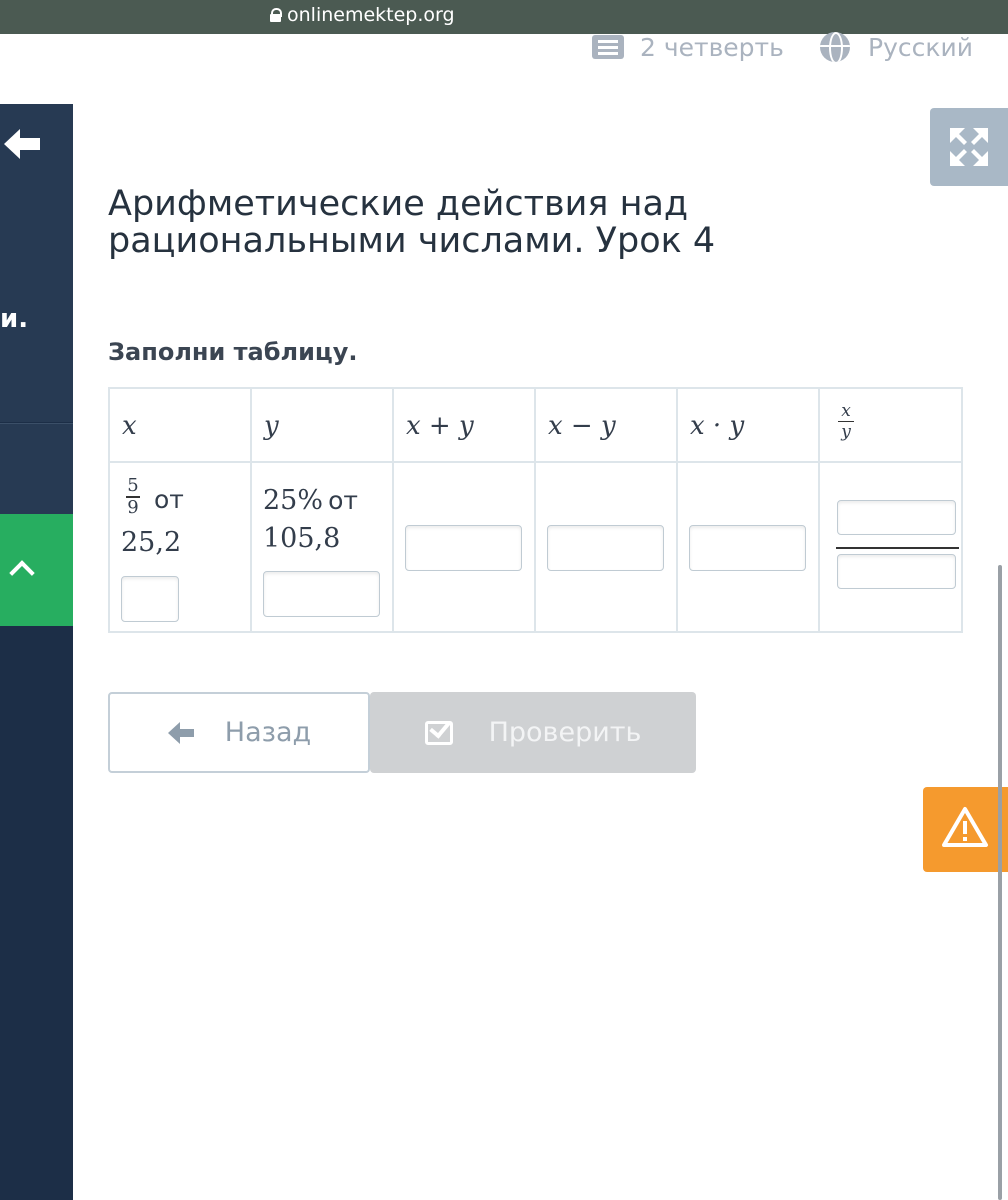 This screenshot has width=1008, height=1200. I want to click on browser-address-bar: onlinemektep.org, so click(504, 17).